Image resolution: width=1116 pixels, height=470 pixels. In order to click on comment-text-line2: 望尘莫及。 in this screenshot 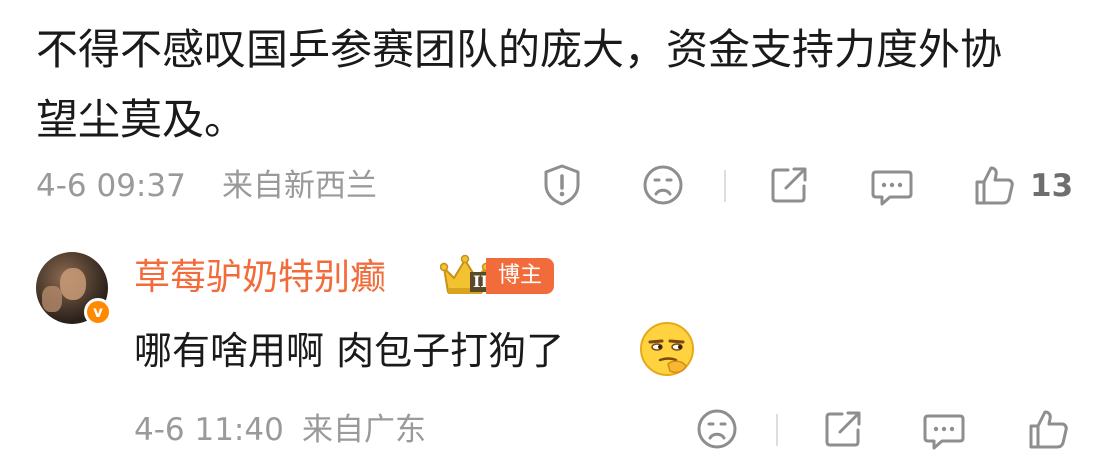, I will do `click(141, 119)`.